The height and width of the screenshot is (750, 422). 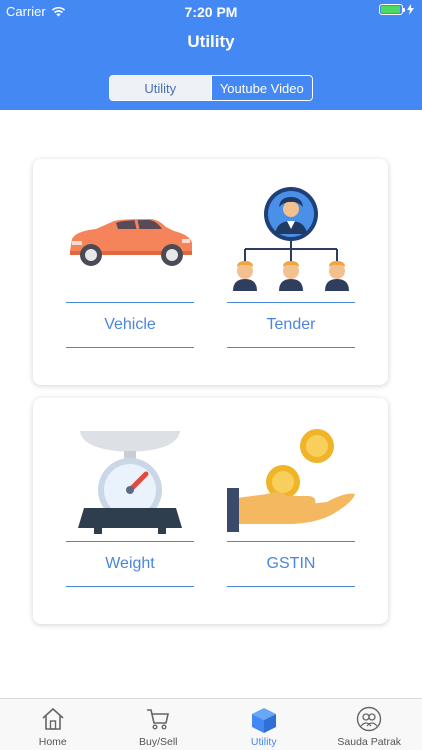 What do you see at coordinates (291, 347) in the screenshot?
I see `tender-divider-bottom` at bounding box center [291, 347].